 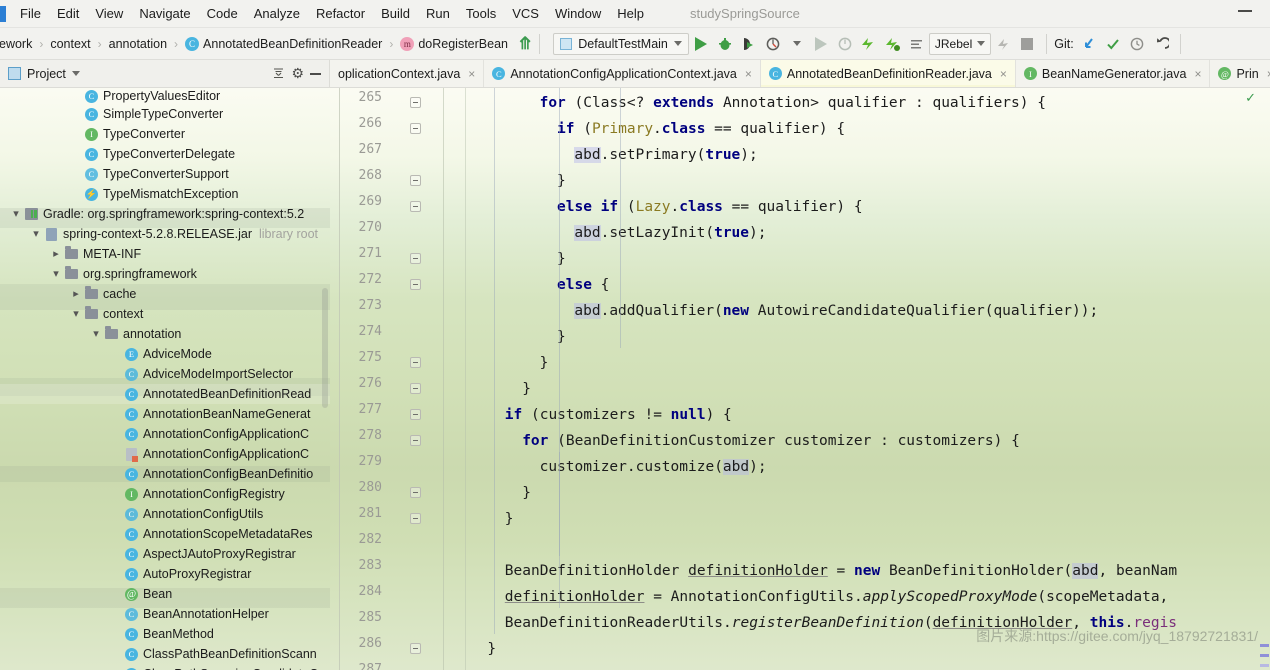 I want to click on tree-item: C BeanAnnotationHelper, so click(x=165, y=614).